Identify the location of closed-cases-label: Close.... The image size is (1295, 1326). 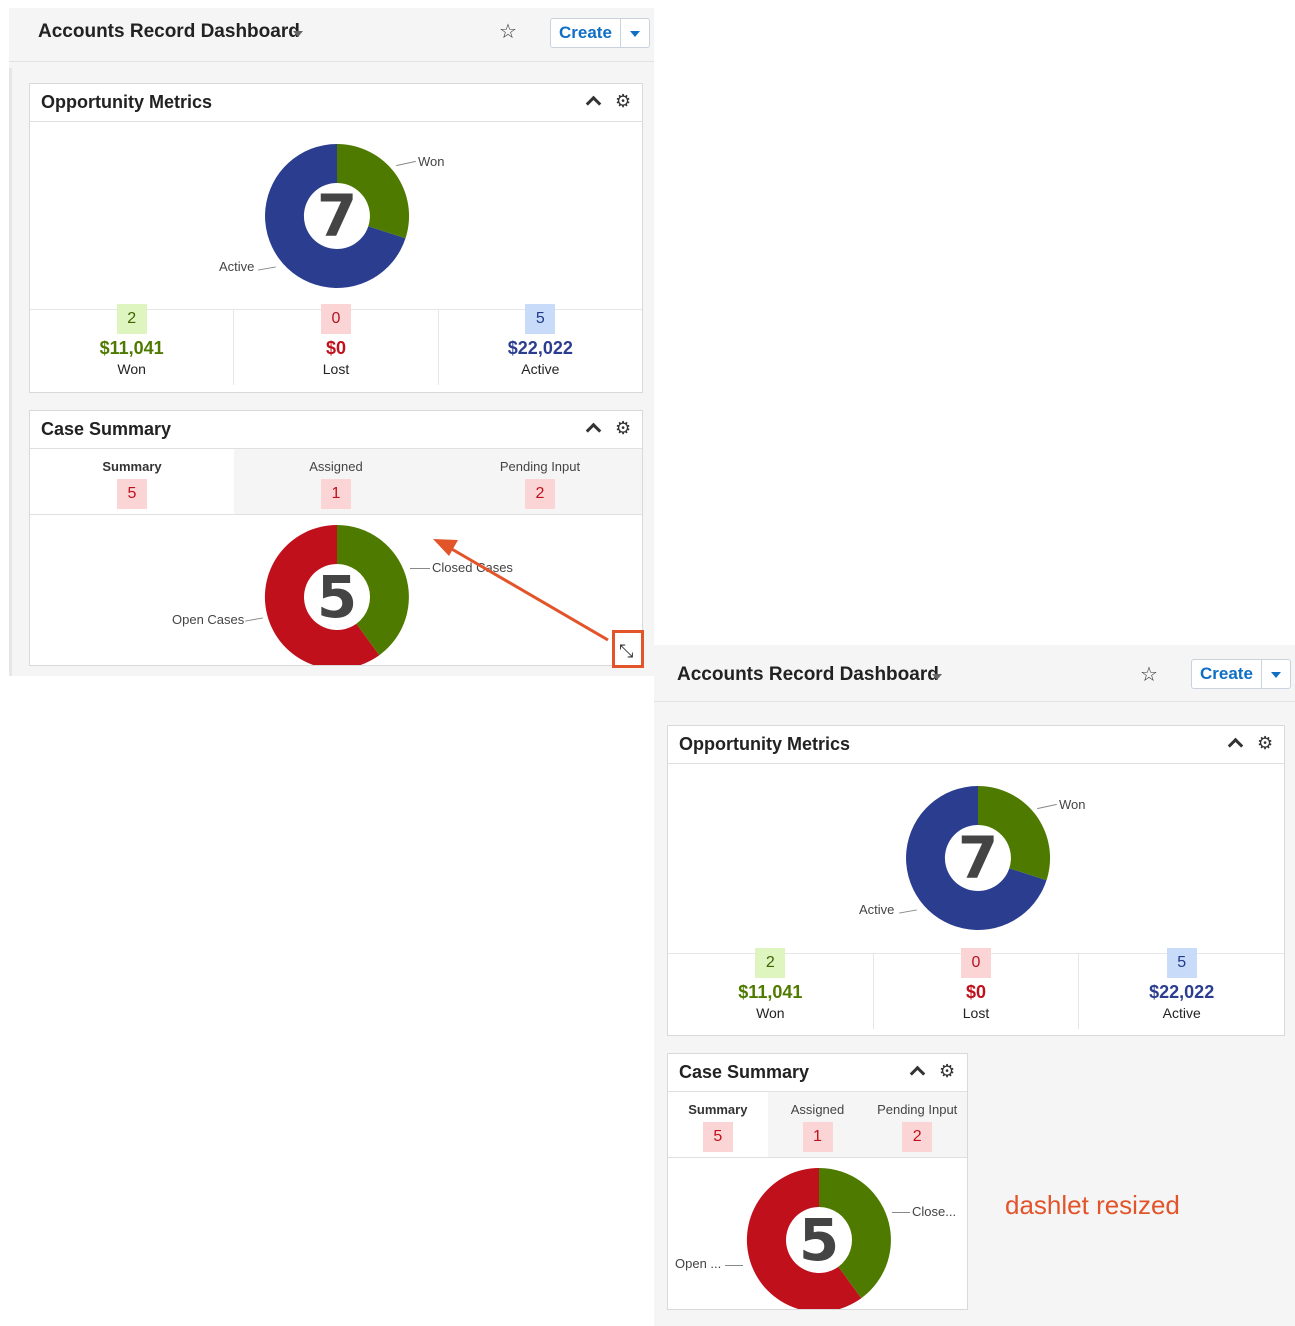
(934, 1211).